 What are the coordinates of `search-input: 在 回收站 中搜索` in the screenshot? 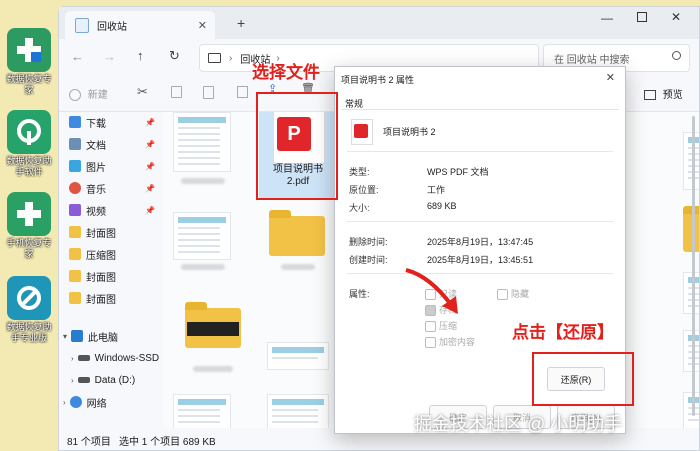 It's located at (592, 58).